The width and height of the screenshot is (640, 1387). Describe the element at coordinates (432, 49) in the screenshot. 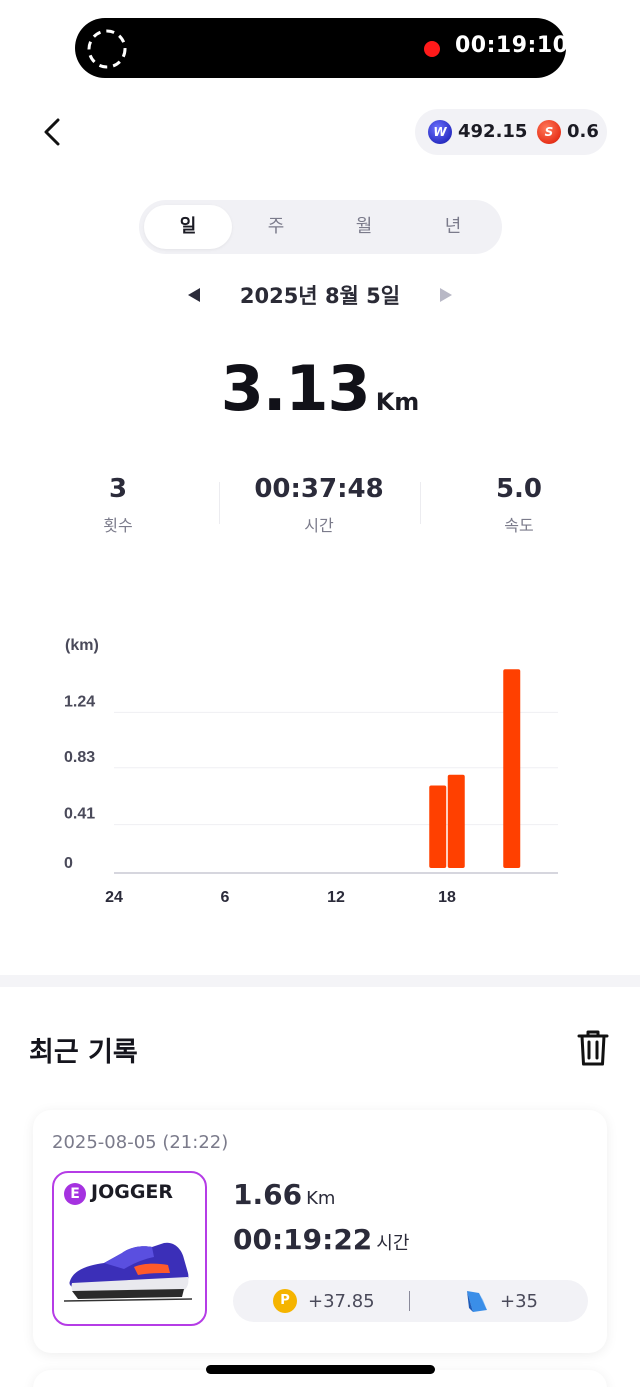

I see `recording-dot-icon` at that location.